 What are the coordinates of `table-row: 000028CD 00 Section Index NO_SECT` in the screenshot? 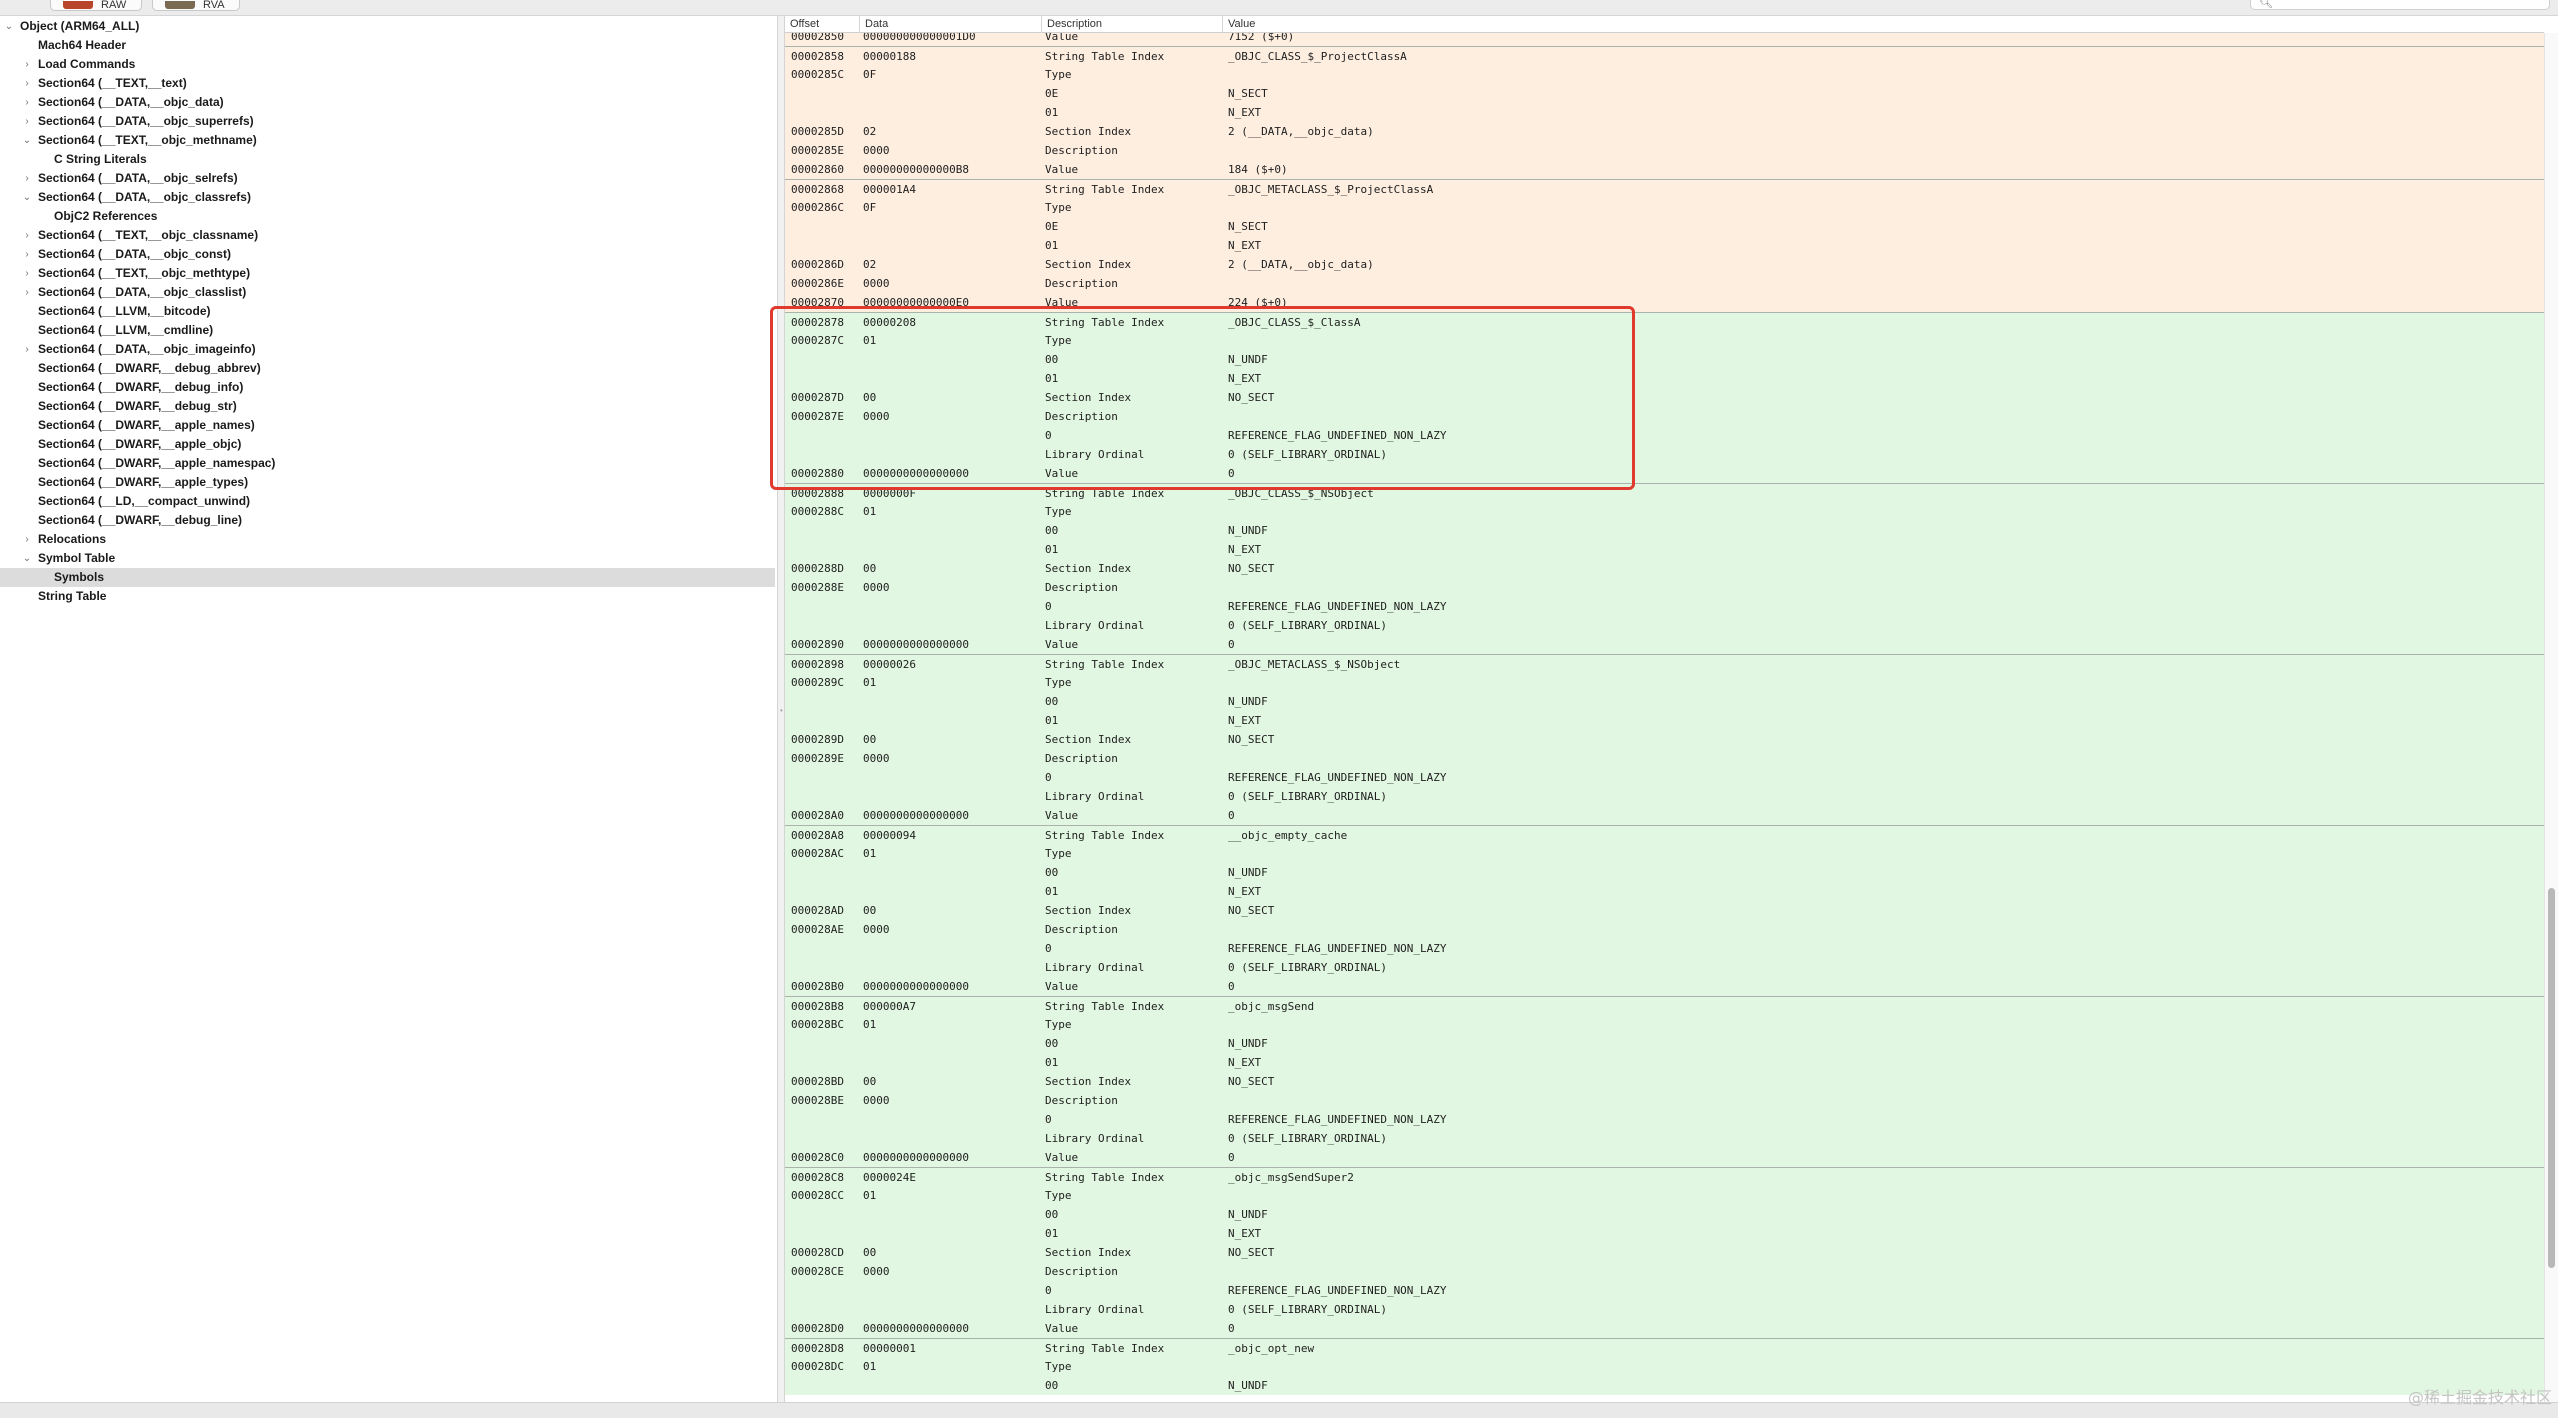 It's located at (1664, 1252).